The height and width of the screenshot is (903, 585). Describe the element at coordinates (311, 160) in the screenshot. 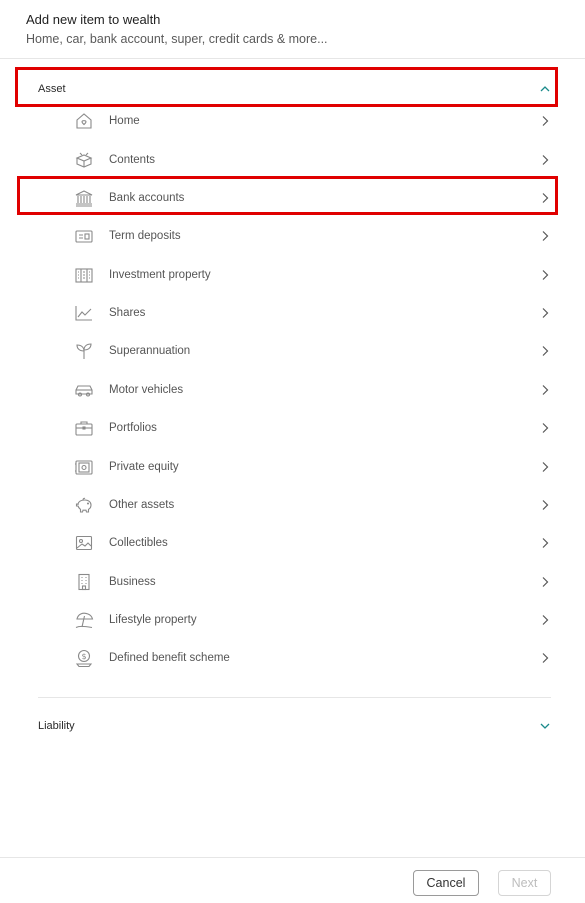

I see `asset-item-contents: Contents` at that location.